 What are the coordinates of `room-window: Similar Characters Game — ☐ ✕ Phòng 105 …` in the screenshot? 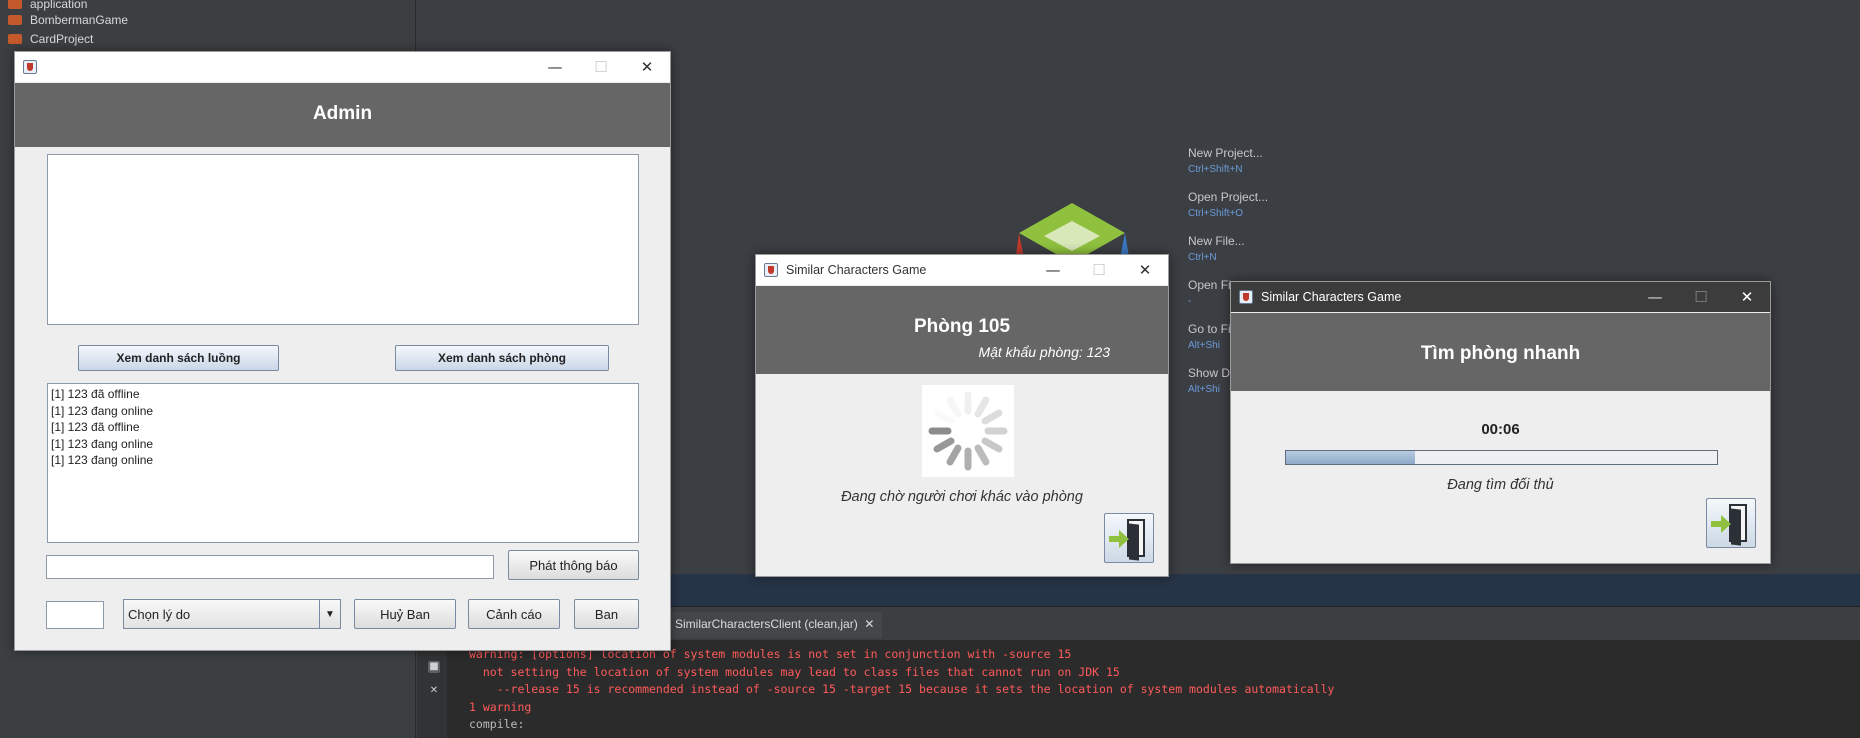 It's located at (962, 415).